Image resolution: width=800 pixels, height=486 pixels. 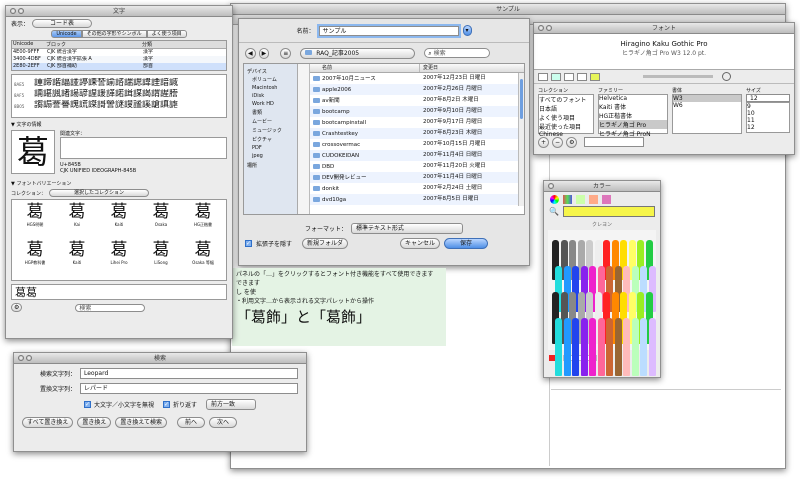 What do you see at coordinates (543, 76) in the screenshot?
I see `text-color-swatch` at bounding box center [543, 76].